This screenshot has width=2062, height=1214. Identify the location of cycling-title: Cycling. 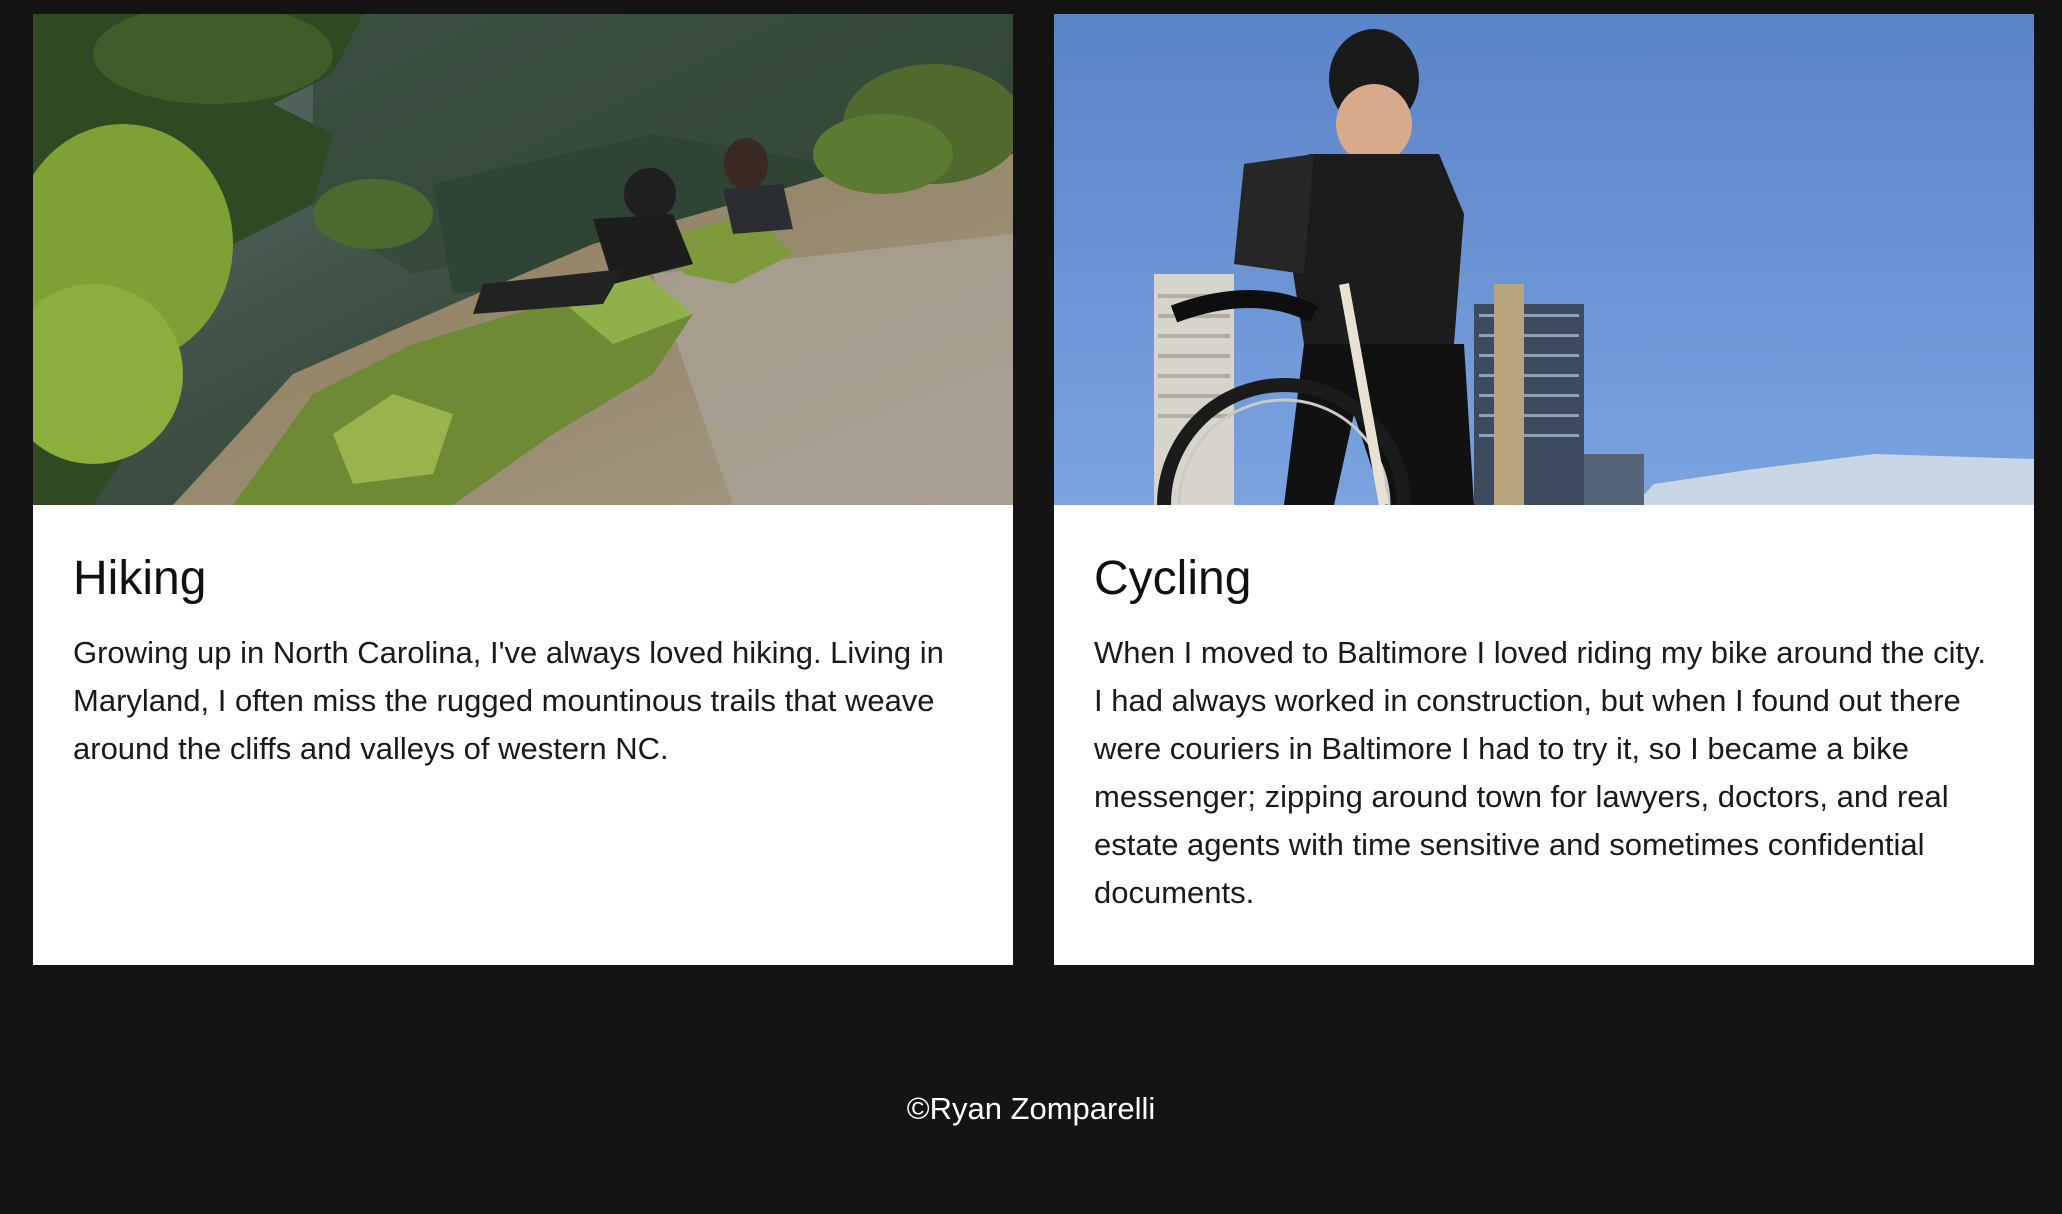
(1173, 578).